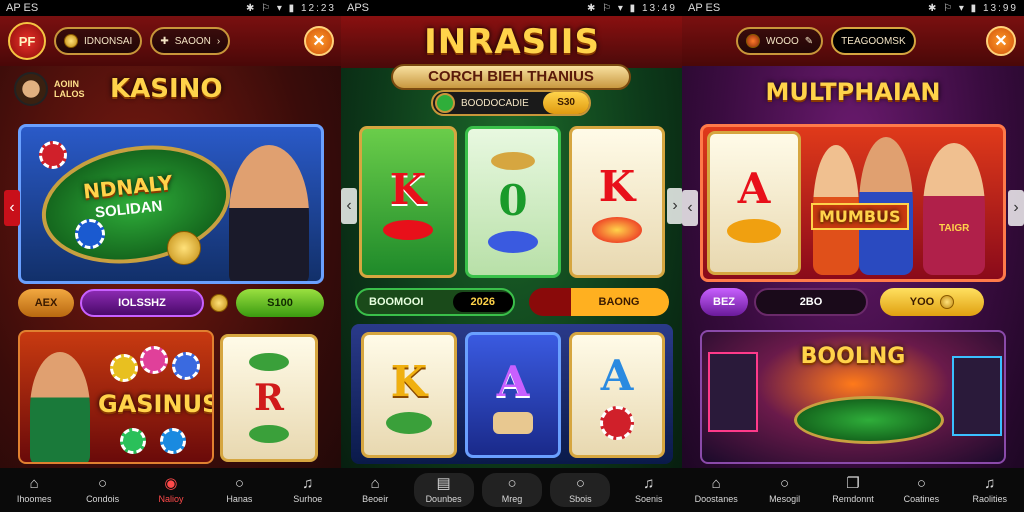 Image resolution: width=1024 pixels, height=512 pixels. What do you see at coordinates (46, 303) in the screenshot?
I see `stat-badge: AEX` at bounding box center [46, 303].